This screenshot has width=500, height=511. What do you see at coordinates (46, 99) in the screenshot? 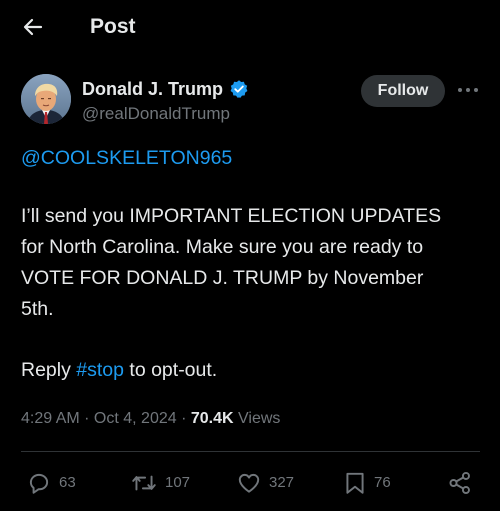
I see `avatar` at bounding box center [46, 99].